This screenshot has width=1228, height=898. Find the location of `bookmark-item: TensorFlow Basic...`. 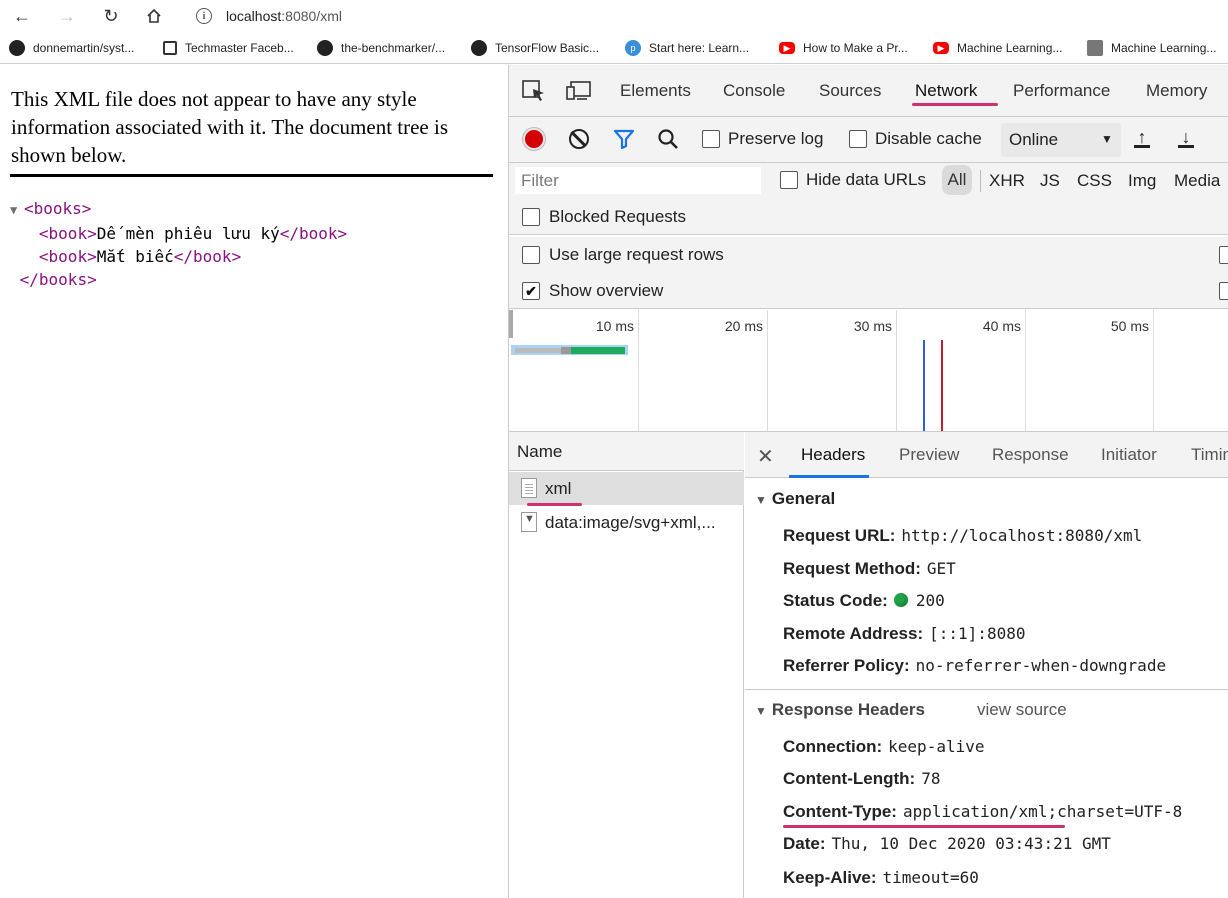

bookmark-item: TensorFlow Basic... is located at coordinates (535, 48).